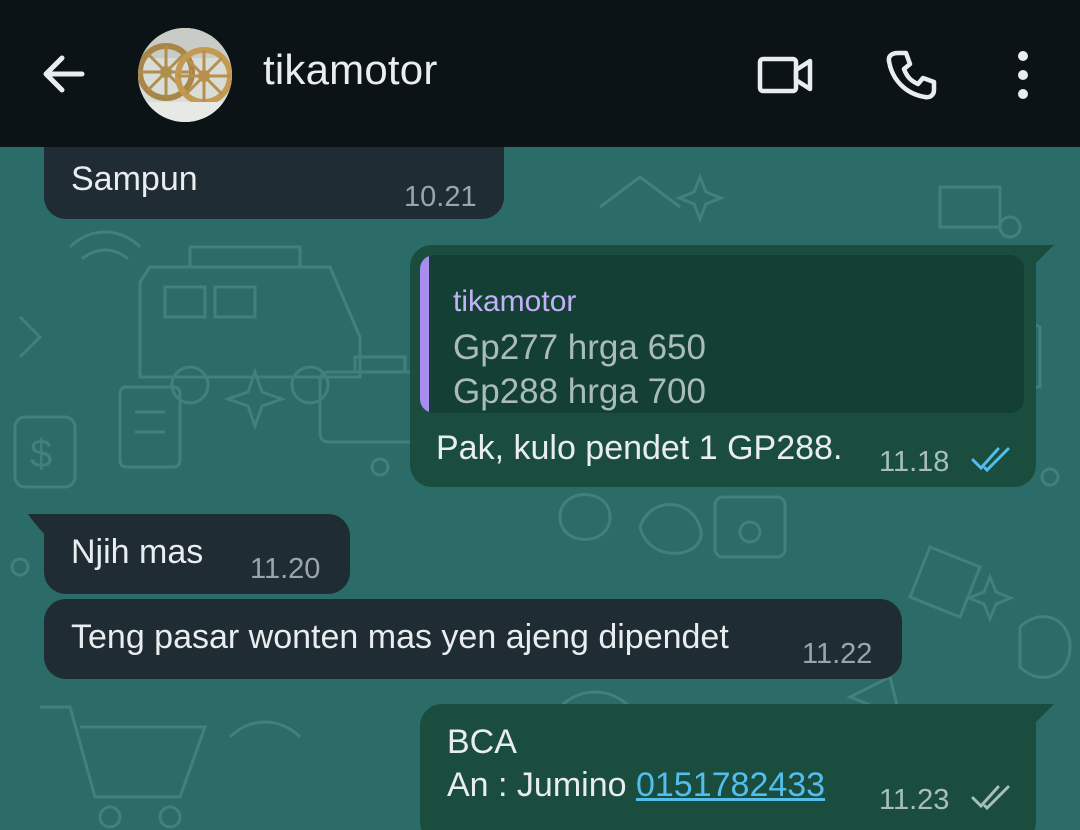 Image resolution: width=1080 pixels, height=830 pixels. Describe the element at coordinates (722, 334) in the screenshot. I see `quoted-message: tikamotor Gp277 hrga 650 Gp288 hrga 700` at that location.